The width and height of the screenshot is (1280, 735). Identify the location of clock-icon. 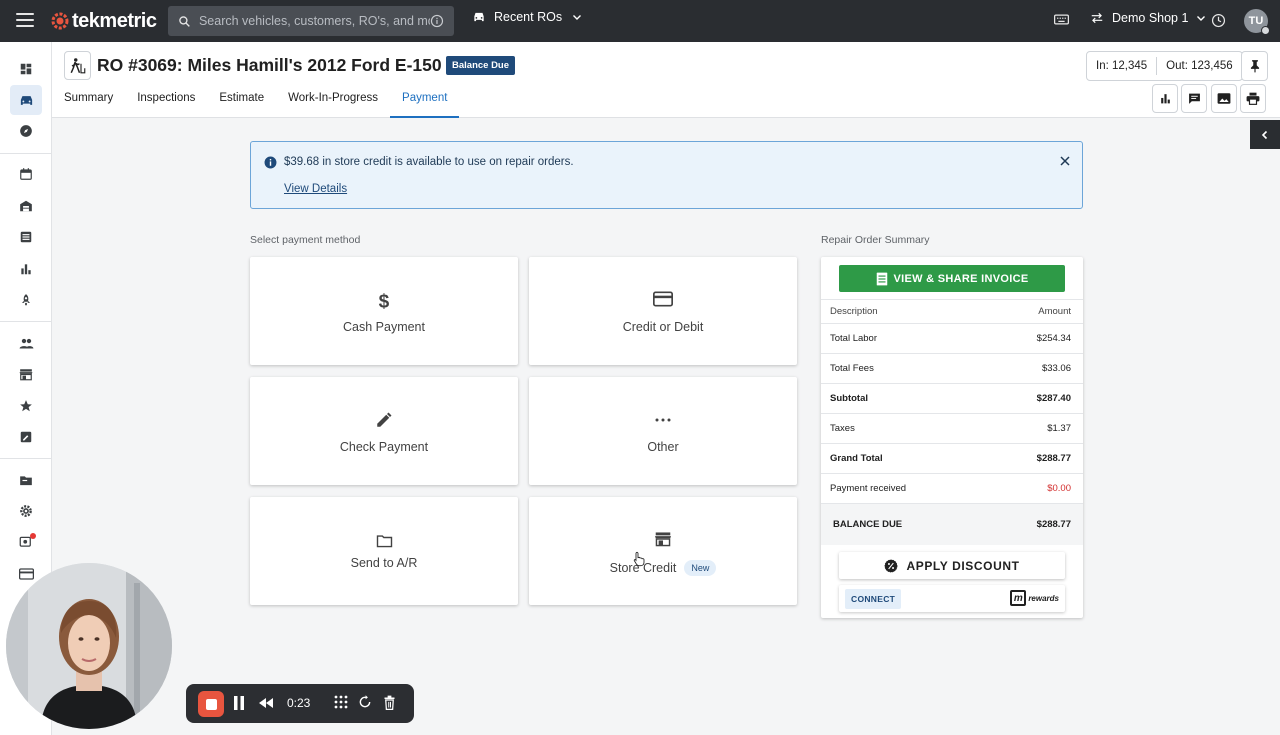
(1218, 20).